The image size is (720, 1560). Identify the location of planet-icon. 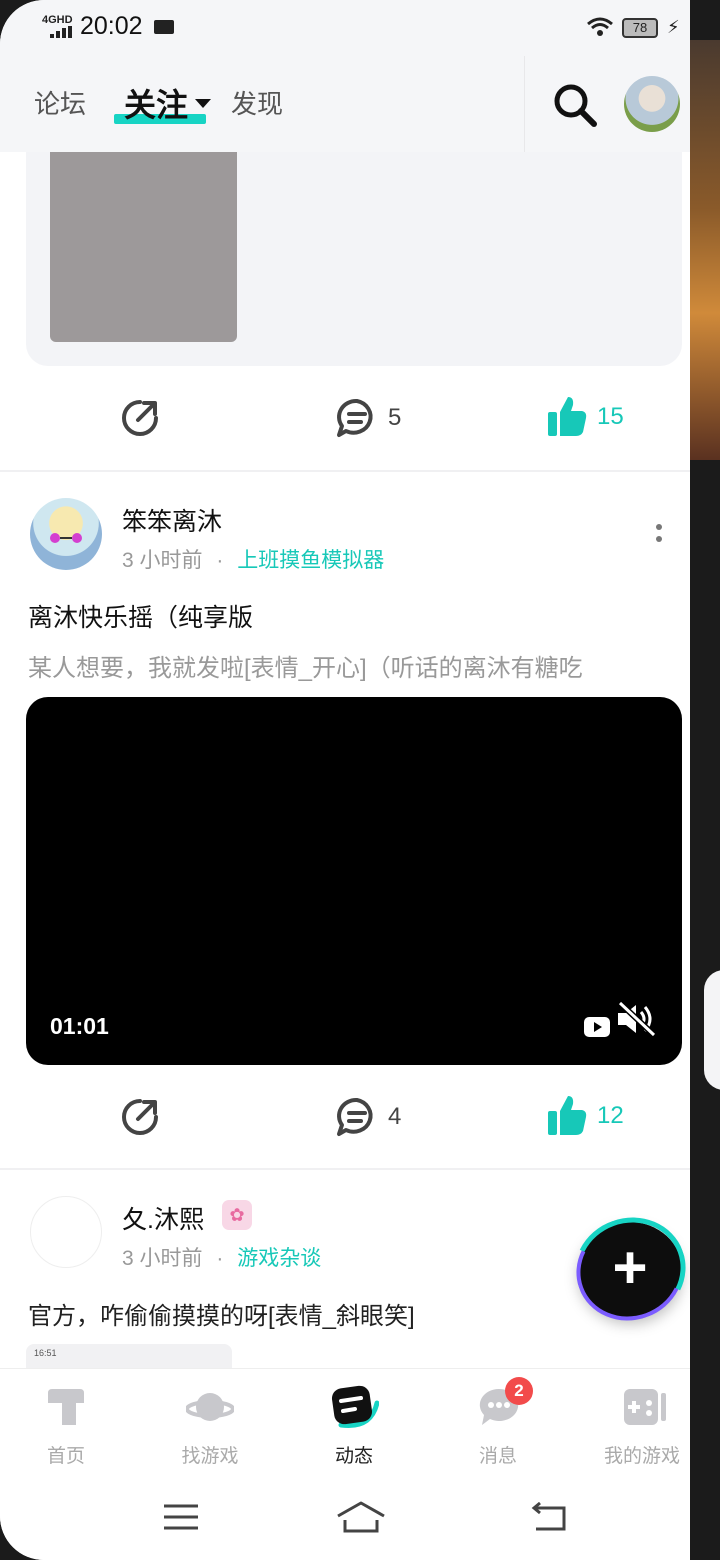
(210, 1407).